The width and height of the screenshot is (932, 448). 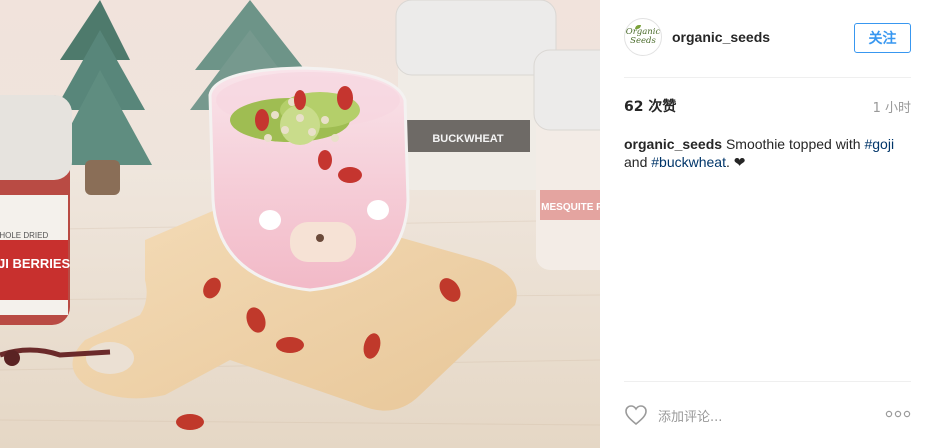 What do you see at coordinates (735, 162) in the screenshot?
I see `caption-text-end: . ❤` at bounding box center [735, 162].